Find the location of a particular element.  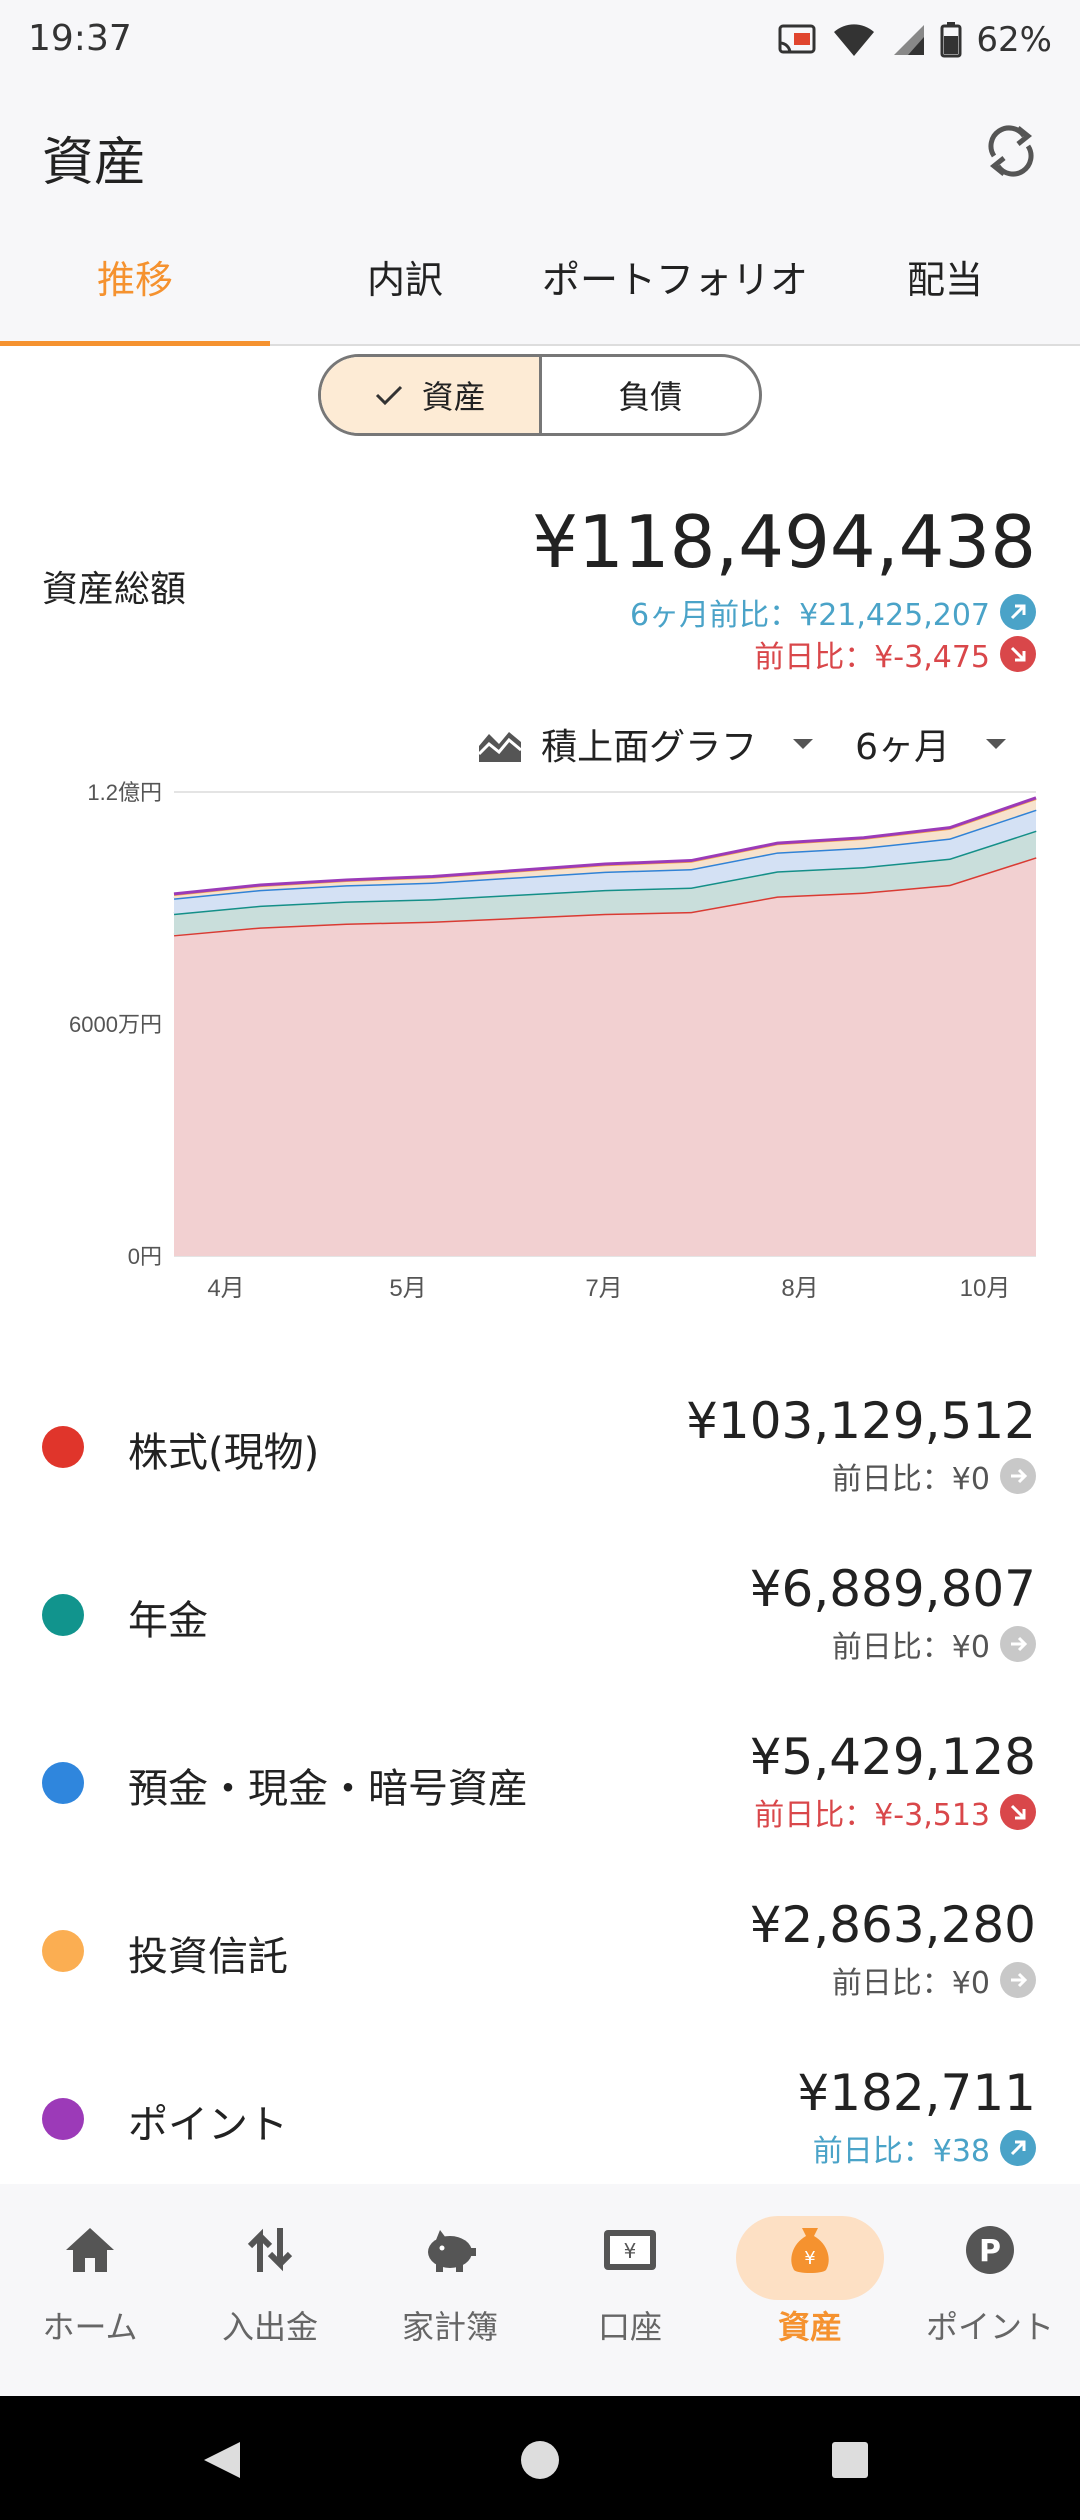

battery-level: 62% is located at coordinates (1014, 40).